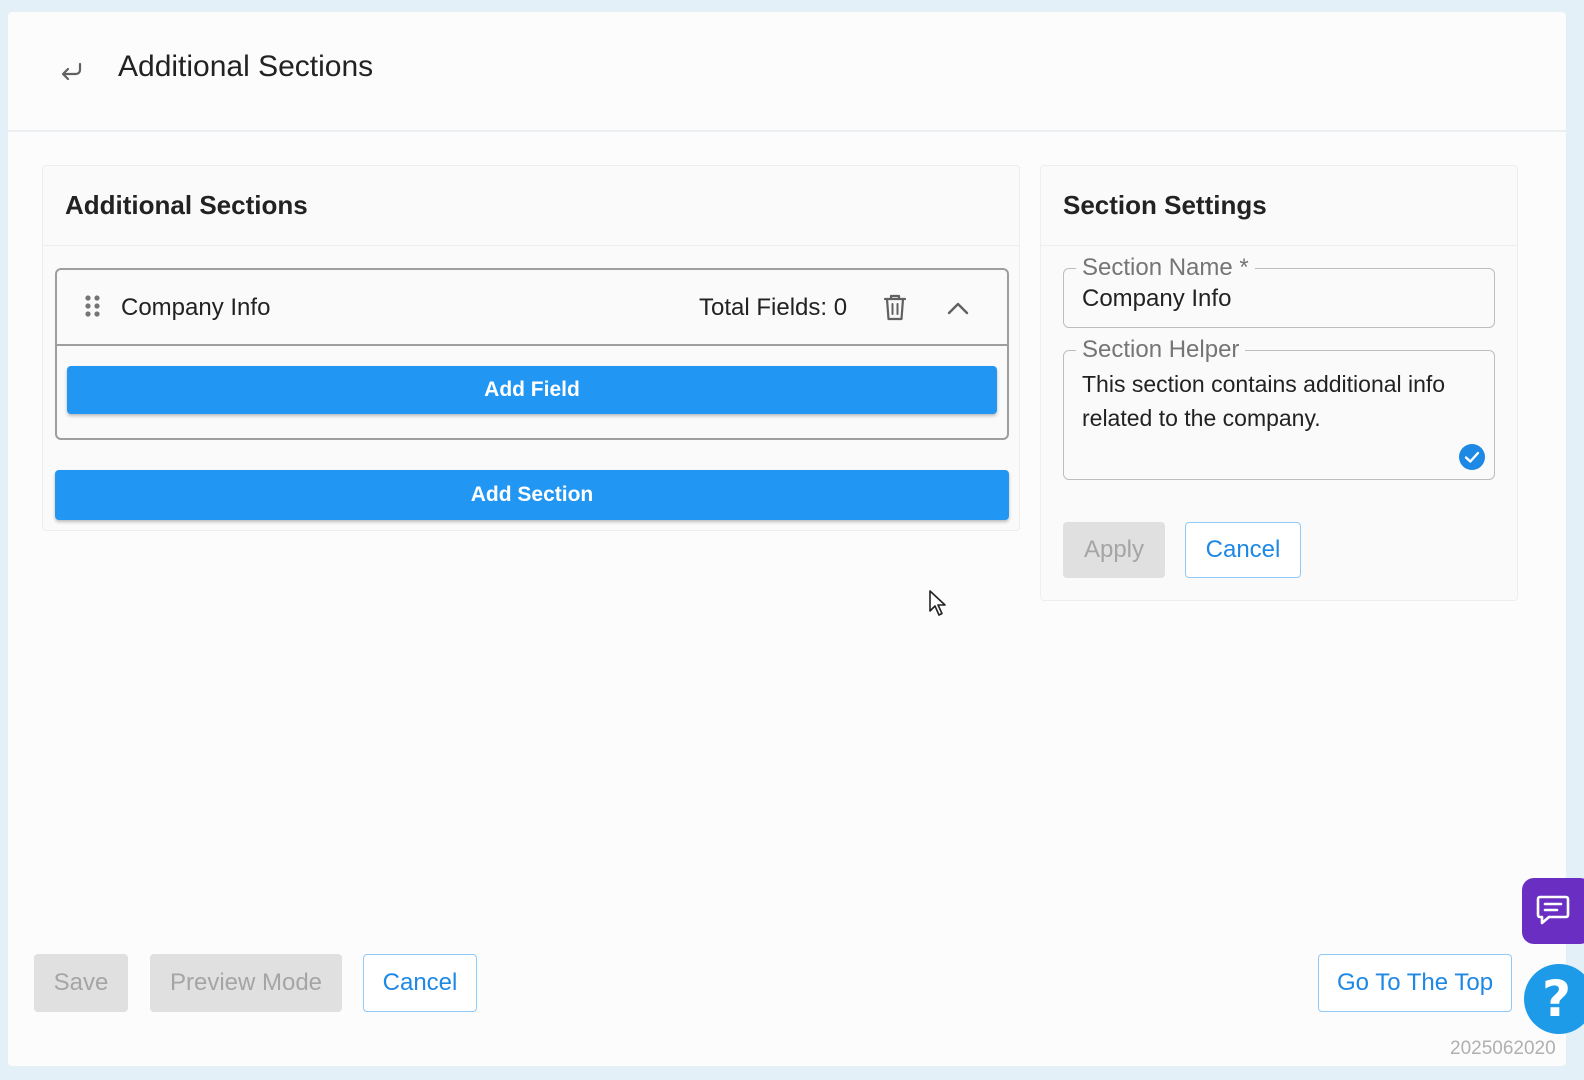  I want to click on section-card: Company Info Total Fields: 0 Add Field, so click(532, 354).